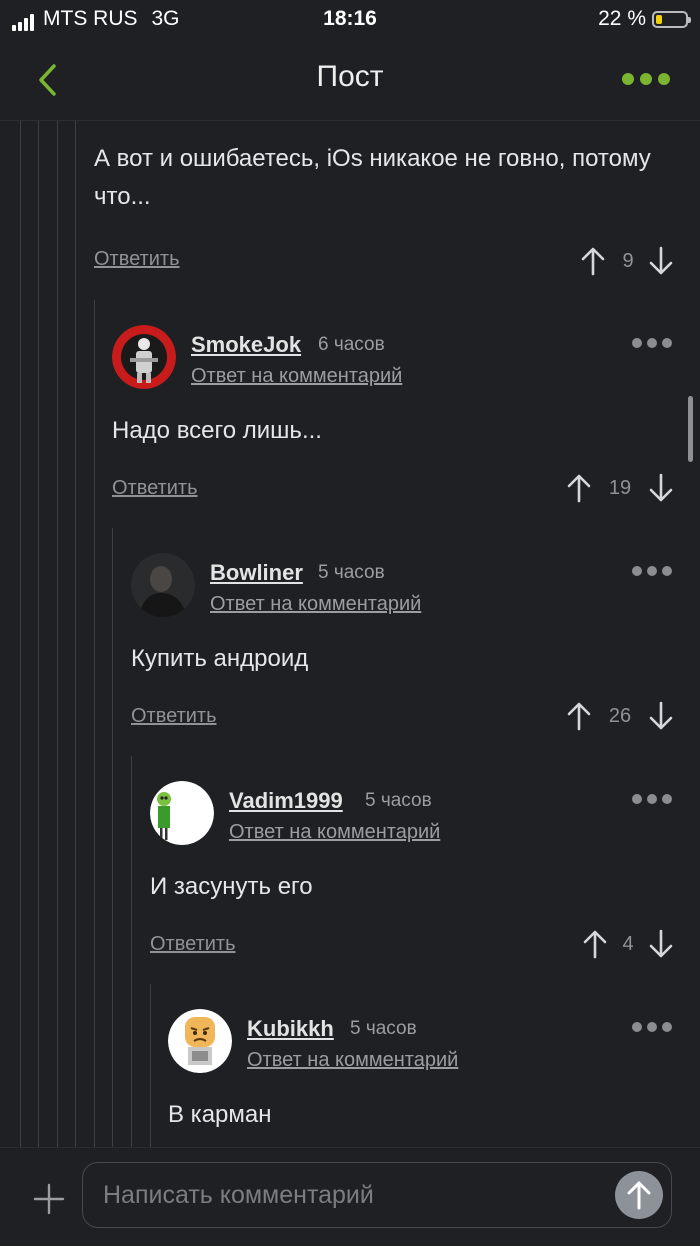 The height and width of the screenshot is (1246, 700). Describe the element at coordinates (220, 1114) in the screenshot. I see `comment-text: В карман` at that location.